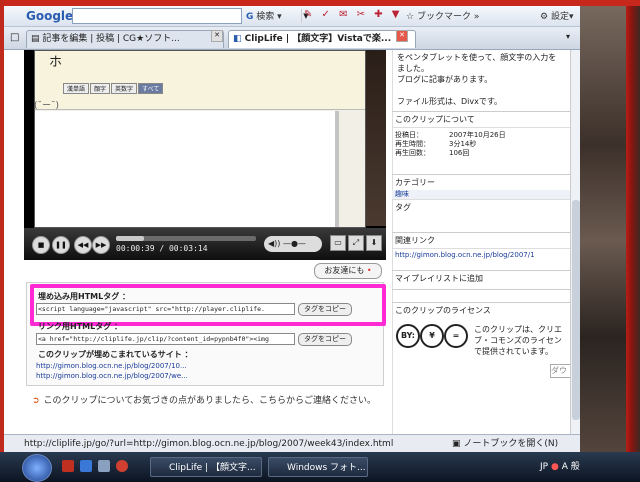  I want to click on tell-friend-button: お友達にも •, so click(348, 271).